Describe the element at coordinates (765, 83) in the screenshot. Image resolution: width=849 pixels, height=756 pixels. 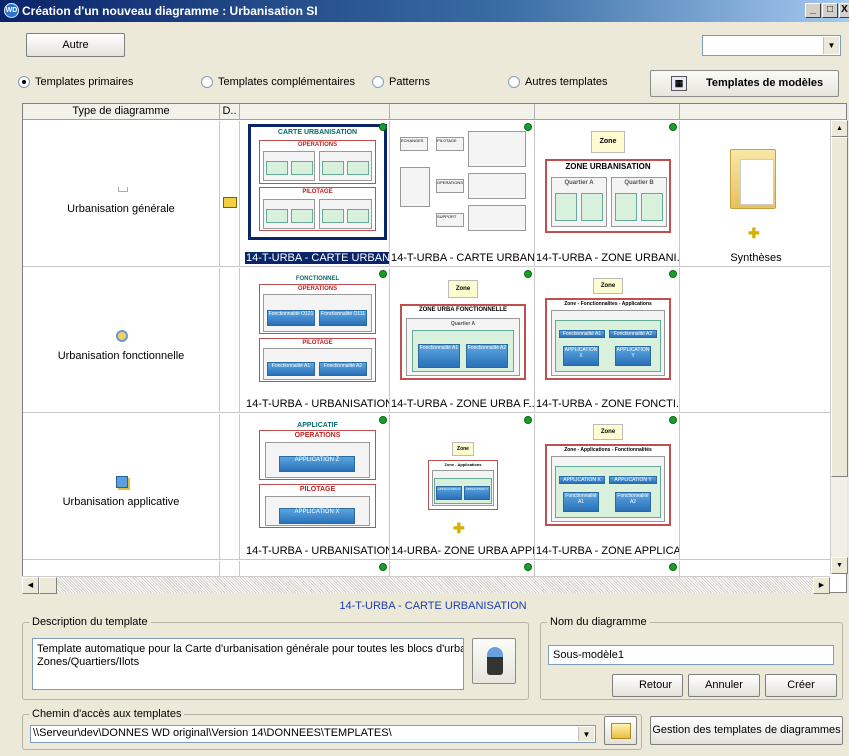
I see `templates-de-modeles-label: Templates de modèles` at that location.